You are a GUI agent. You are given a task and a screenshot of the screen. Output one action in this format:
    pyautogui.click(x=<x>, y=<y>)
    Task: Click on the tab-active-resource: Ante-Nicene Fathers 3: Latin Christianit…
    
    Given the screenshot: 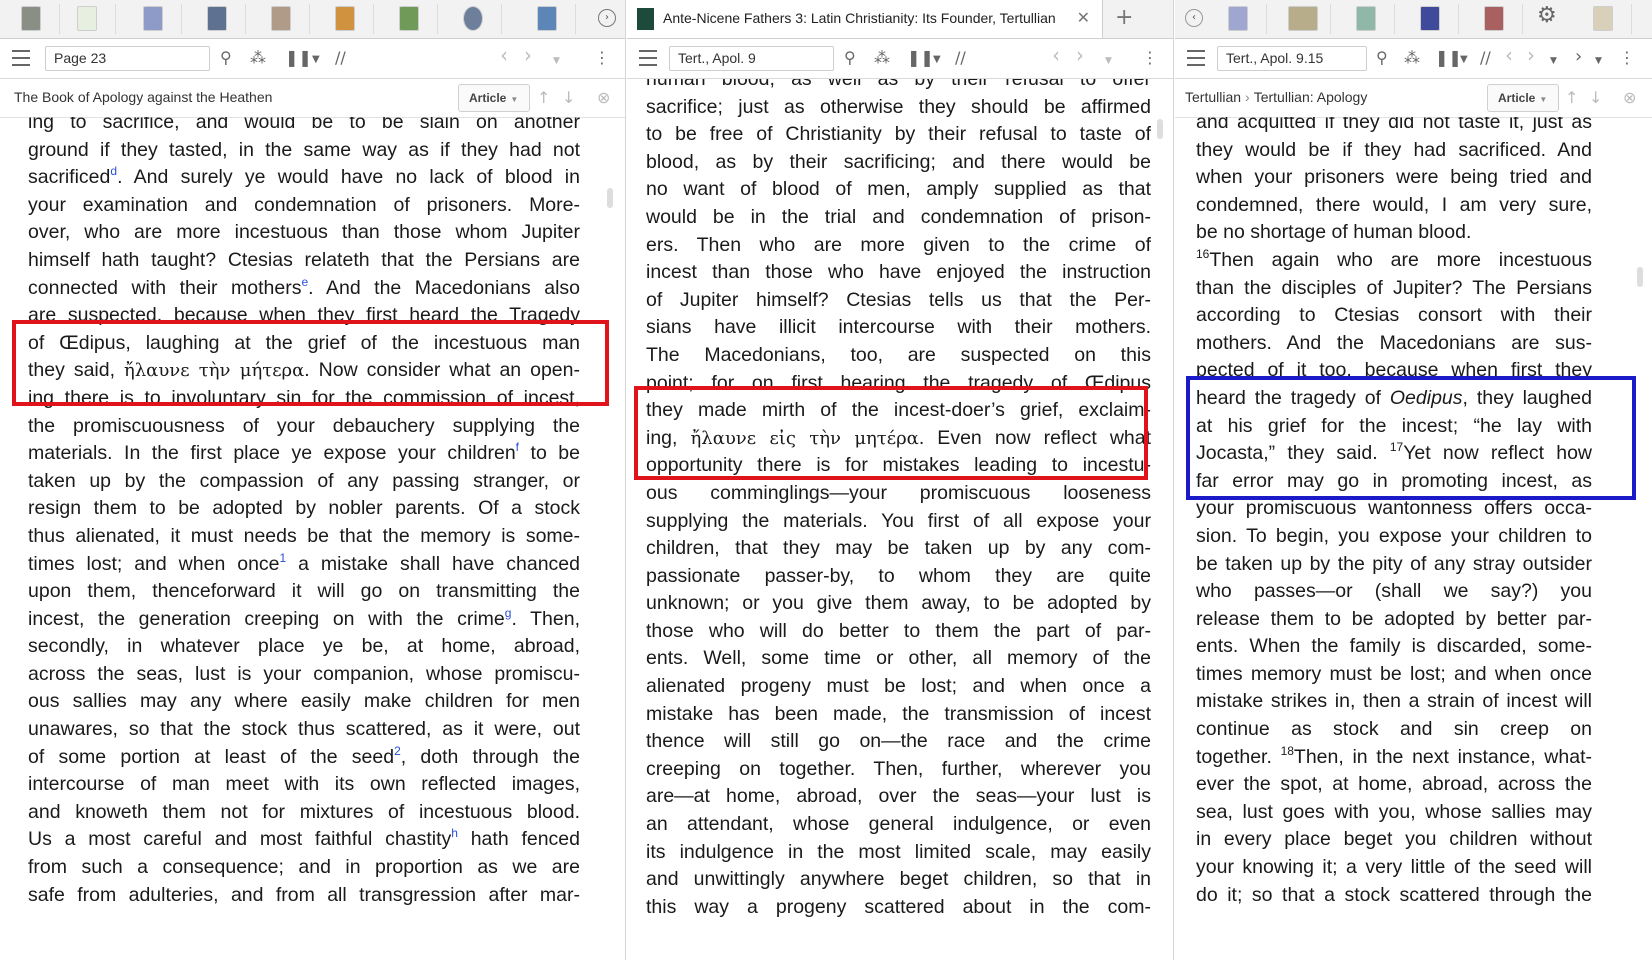 What is the action you would take?
    pyautogui.click(x=865, y=19)
    